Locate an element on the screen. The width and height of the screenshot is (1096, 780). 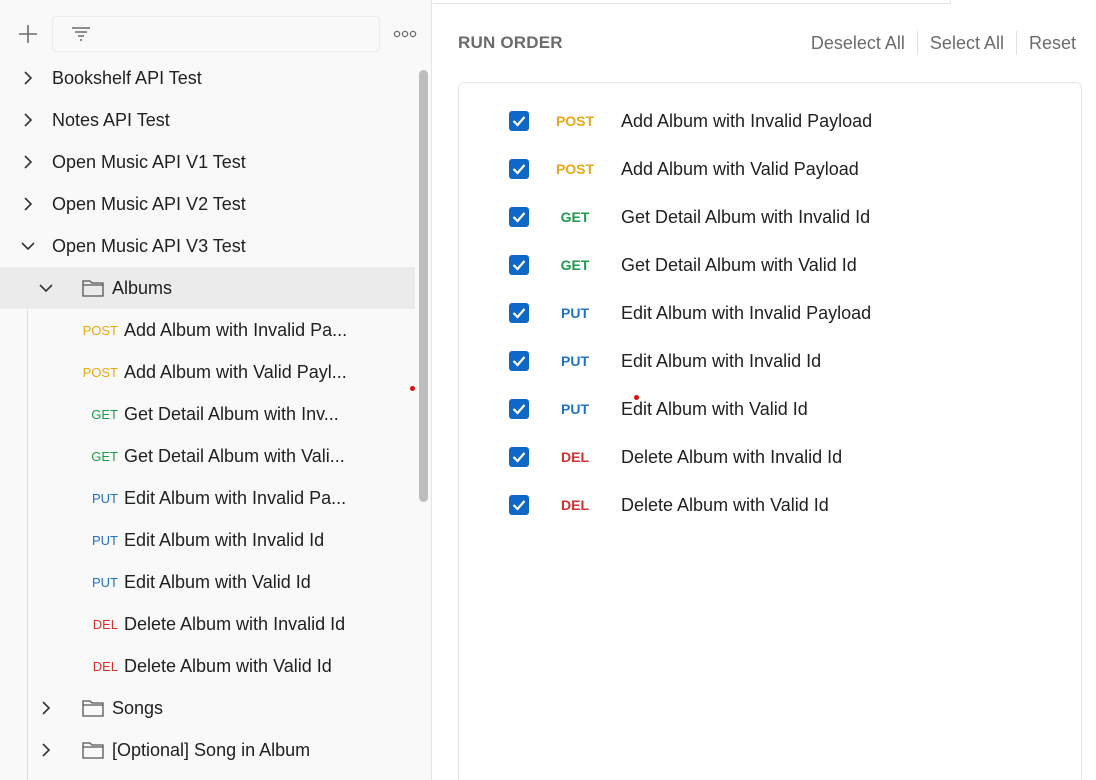
request-item: DEL Delete Album with Invalid Id is located at coordinates (207, 624).